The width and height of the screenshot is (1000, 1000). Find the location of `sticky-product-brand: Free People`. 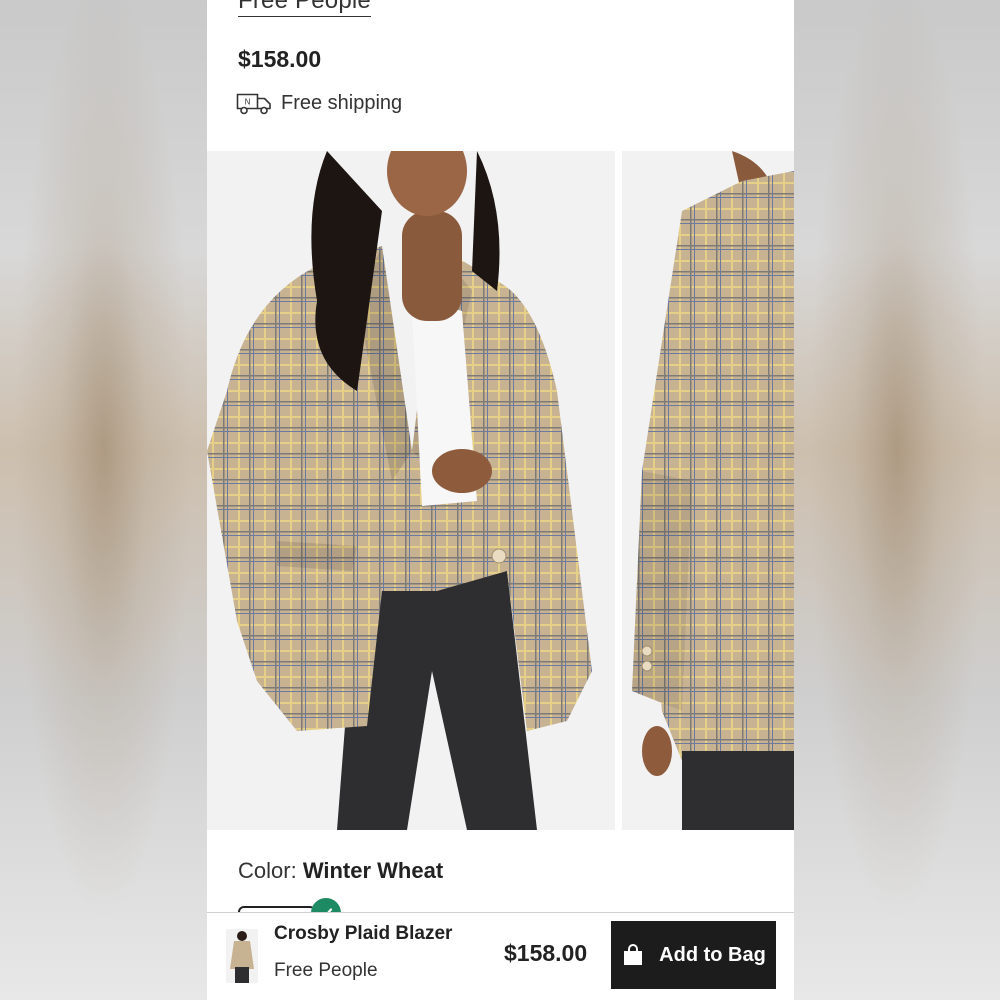

sticky-product-brand: Free People is located at coordinates (326, 970).